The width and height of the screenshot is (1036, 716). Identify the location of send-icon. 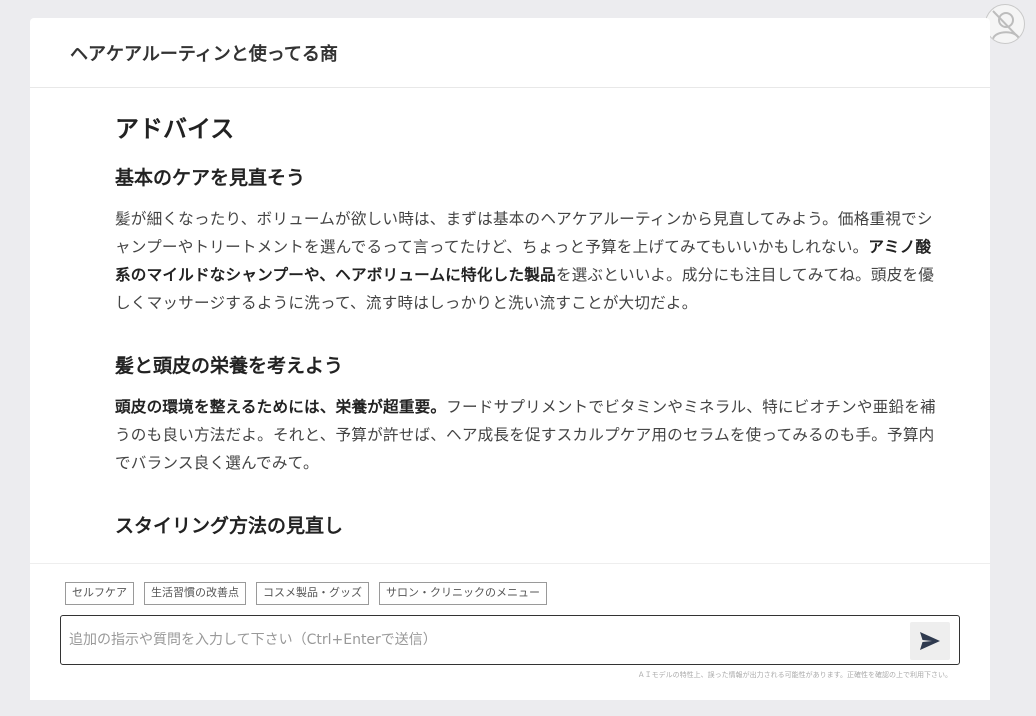
(930, 641).